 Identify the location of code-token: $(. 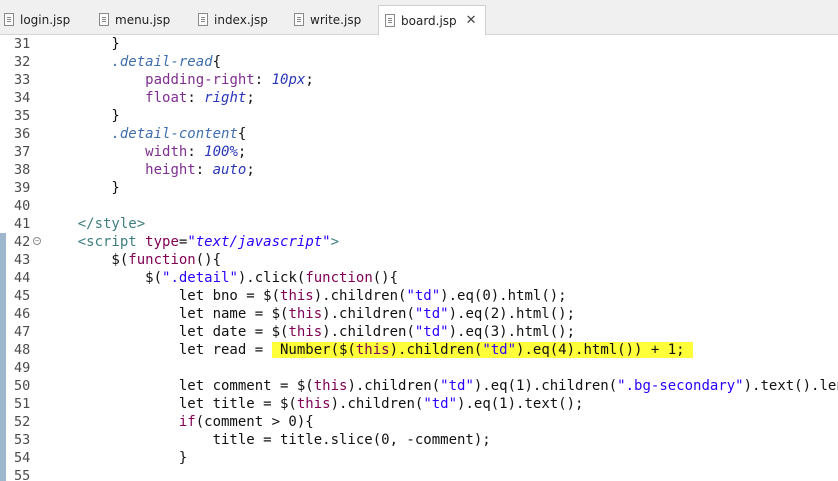
(103, 278).